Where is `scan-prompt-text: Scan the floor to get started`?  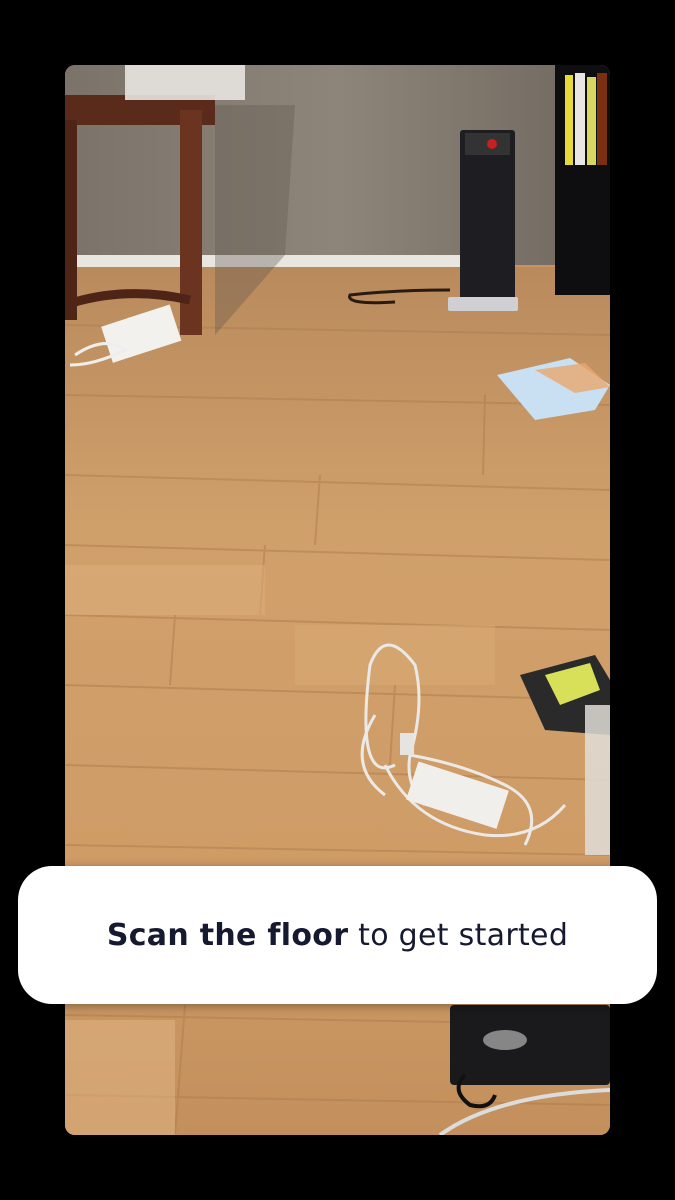
scan-prompt-text: Scan the floor to get started is located at coordinates (337, 935).